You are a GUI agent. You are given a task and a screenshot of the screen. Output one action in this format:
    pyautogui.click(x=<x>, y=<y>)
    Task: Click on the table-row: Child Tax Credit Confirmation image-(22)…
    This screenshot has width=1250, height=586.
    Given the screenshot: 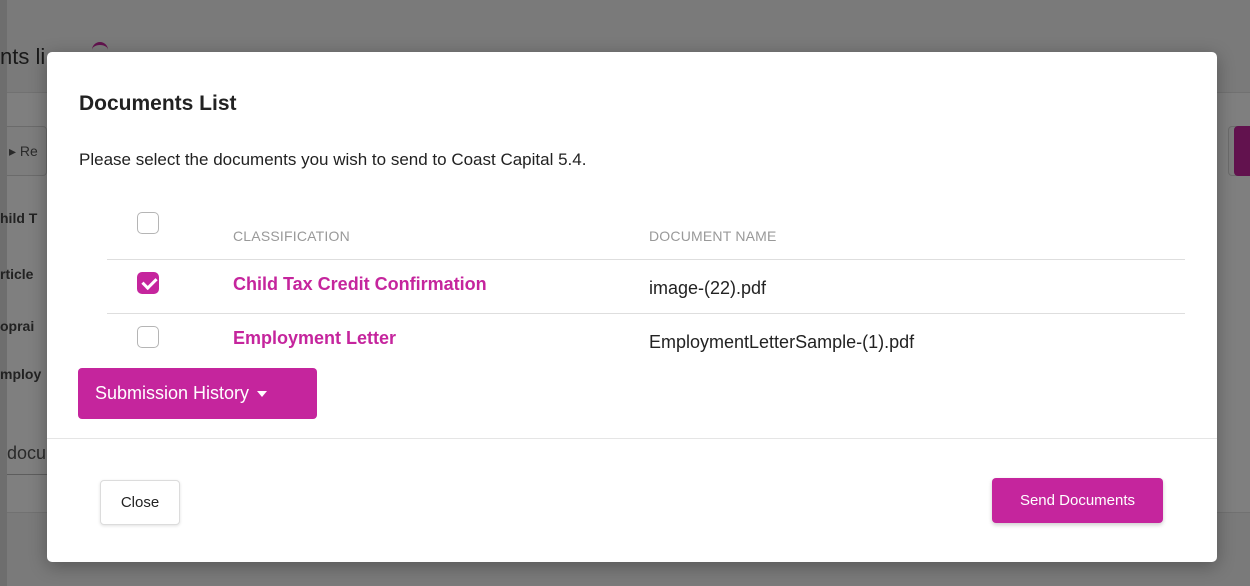 What is the action you would take?
    pyautogui.click(x=646, y=287)
    